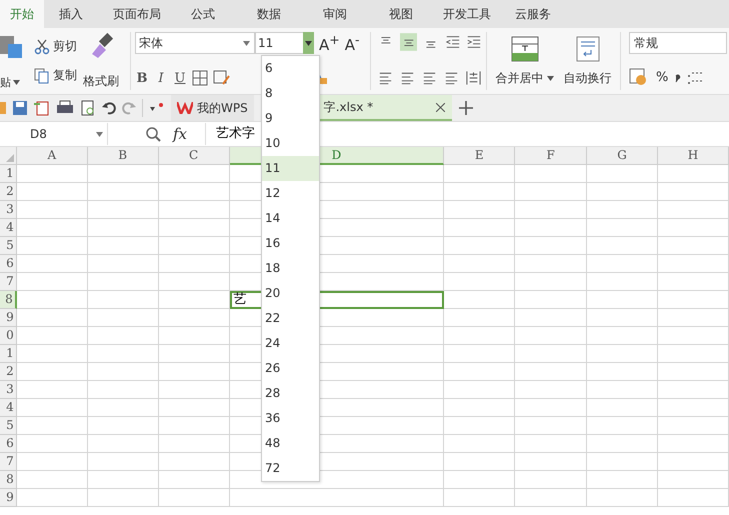 This screenshot has height=515, width=729. What do you see at coordinates (352, 43) in the screenshot?
I see `shrink-font-button: A$^{-}$` at bounding box center [352, 43].